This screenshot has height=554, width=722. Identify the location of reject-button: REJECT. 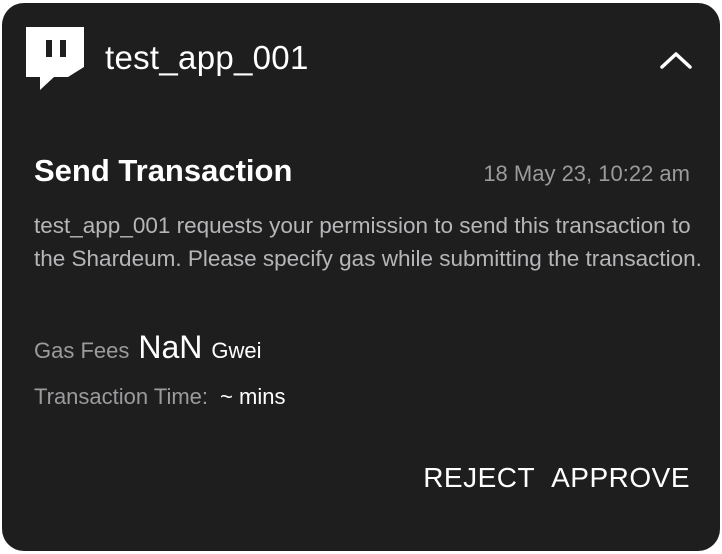
(479, 478).